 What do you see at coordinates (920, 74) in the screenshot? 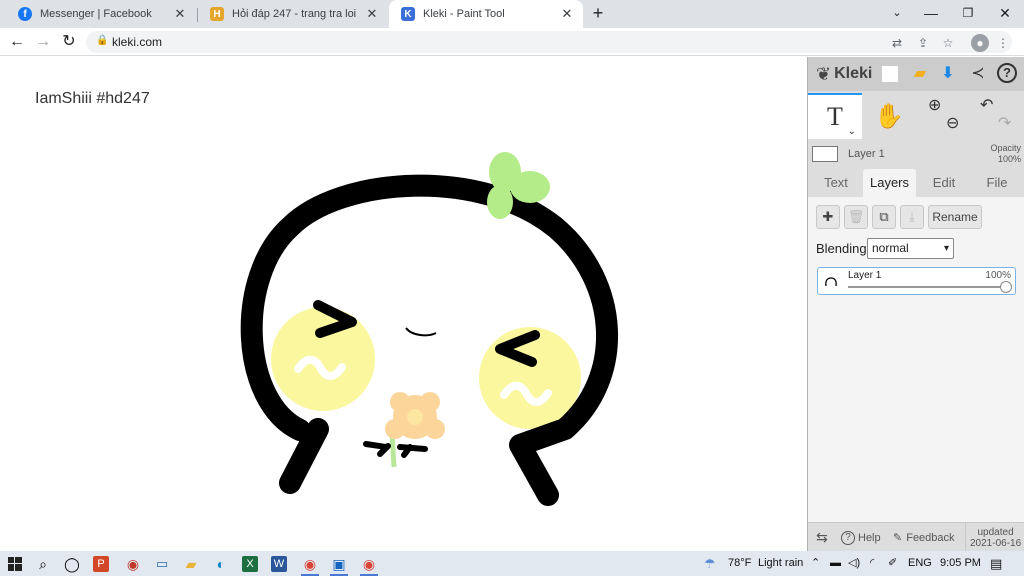
I see `open-folder-icon: ▰` at bounding box center [920, 74].